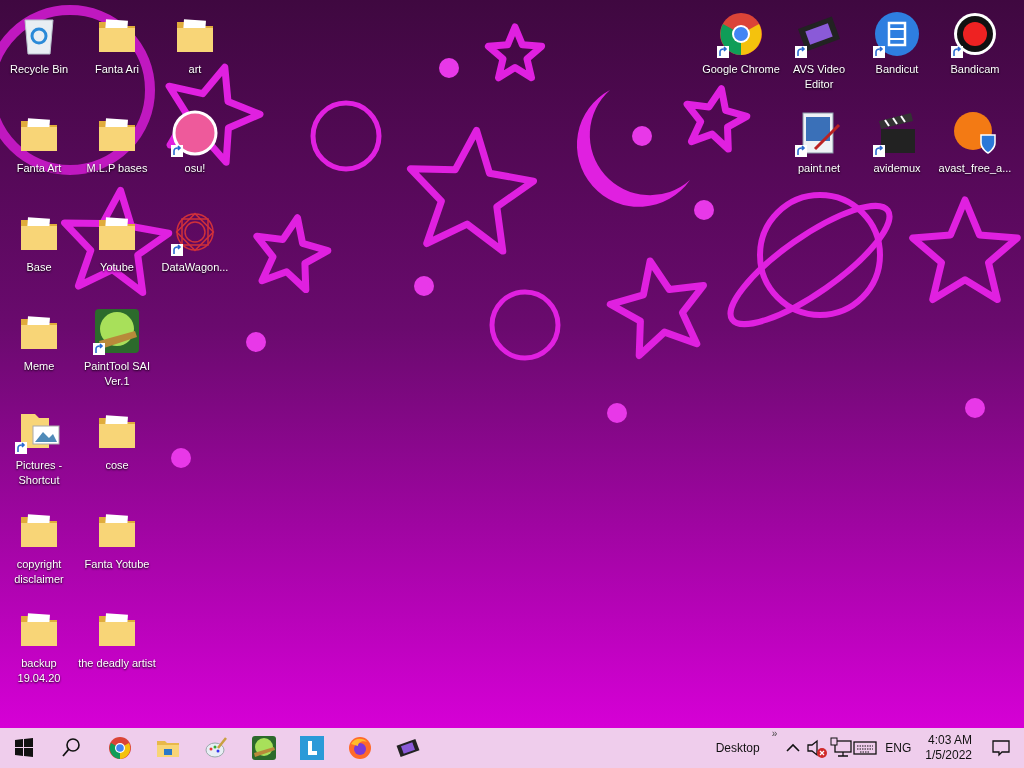  Describe the element at coordinates (819, 168) in the screenshot. I see `icon-label: paint.net` at that location.